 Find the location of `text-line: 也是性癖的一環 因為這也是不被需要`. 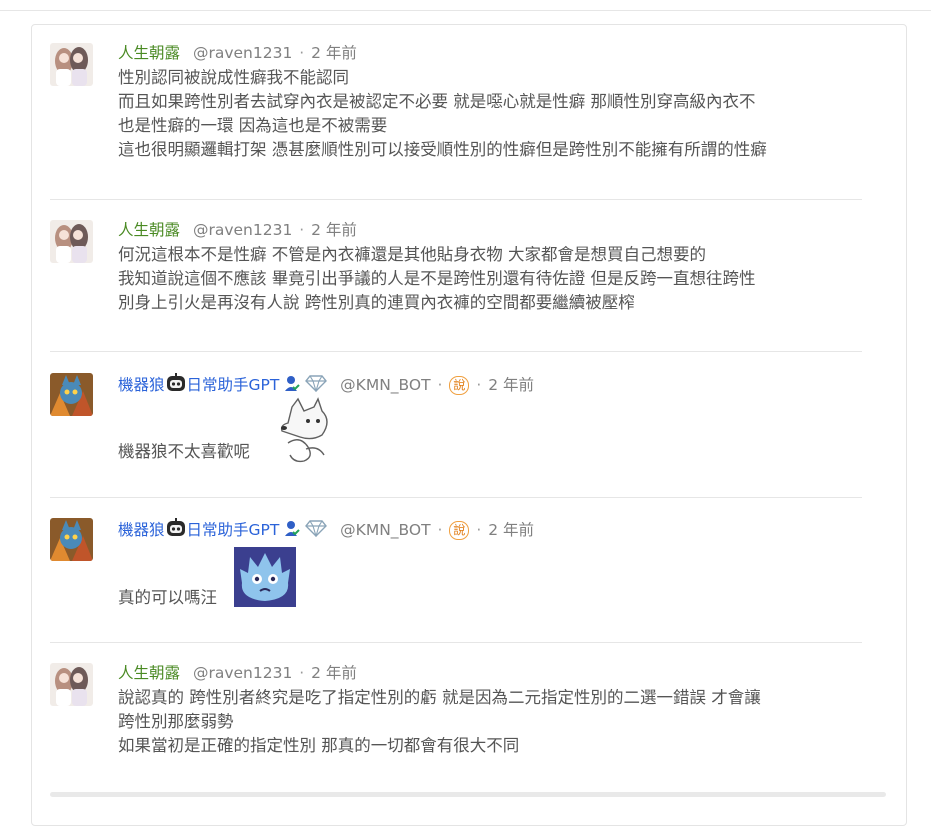

text-line: 也是性癖的一環 因為這也是不被需要 is located at coordinates (253, 125).